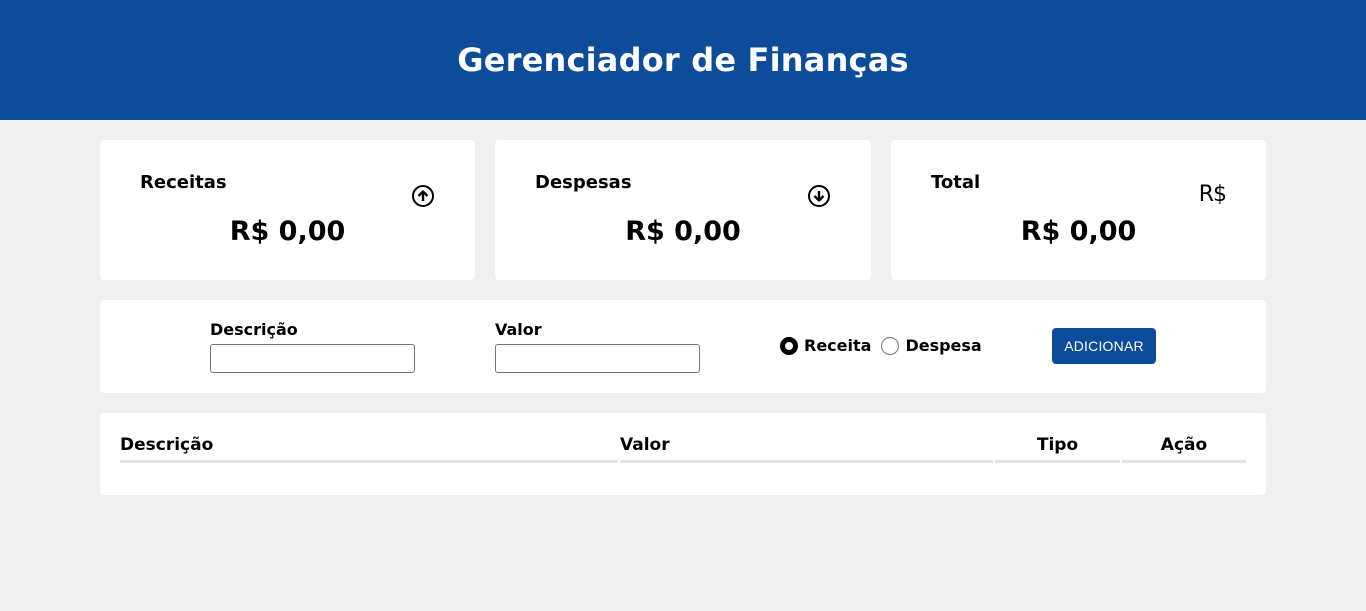  I want to click on income-card-title: Receitas, so click(183, 182).